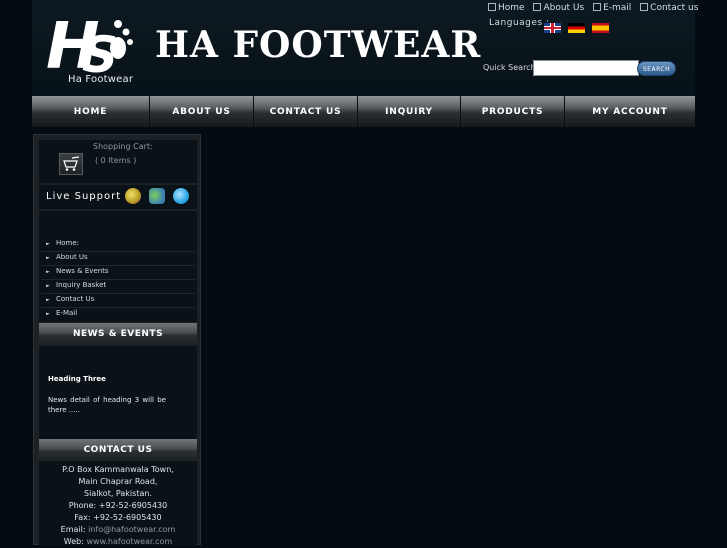 This screenshot has height=548, width=727. What do you see at coordinates (118, 245) in the screenshot?
I see `sidebar-link-home: ► Home:` at bounding box center [118, 245].